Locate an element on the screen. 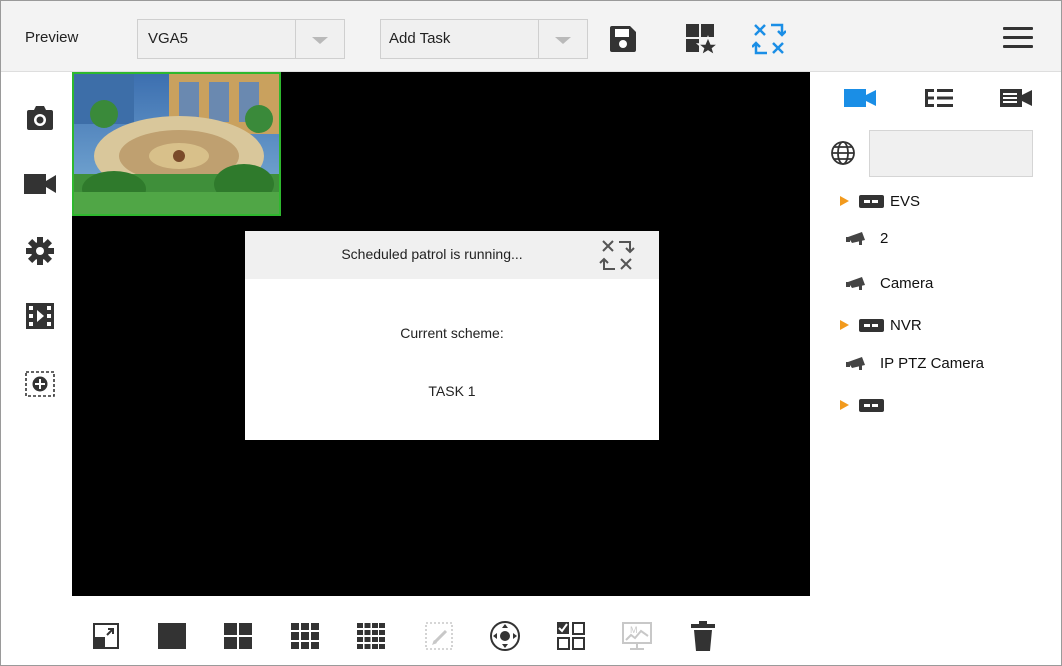 The width and height of the screenshot is (1062, 666). playback-film-icon is located at coordinates (40, 316).